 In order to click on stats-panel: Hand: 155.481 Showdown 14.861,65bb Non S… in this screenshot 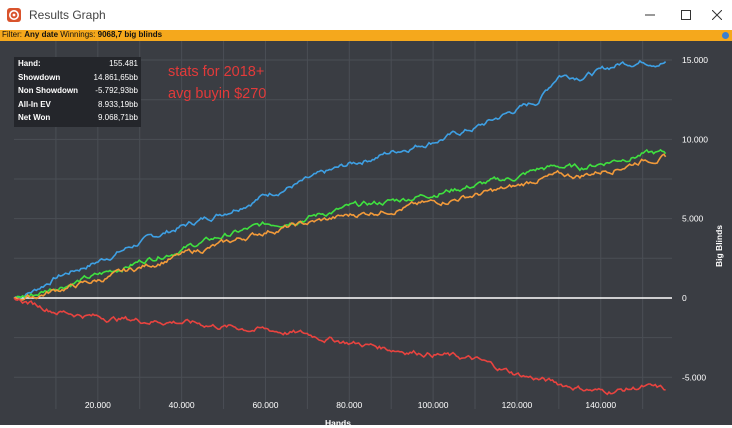, I will do `click(77, 92)`.